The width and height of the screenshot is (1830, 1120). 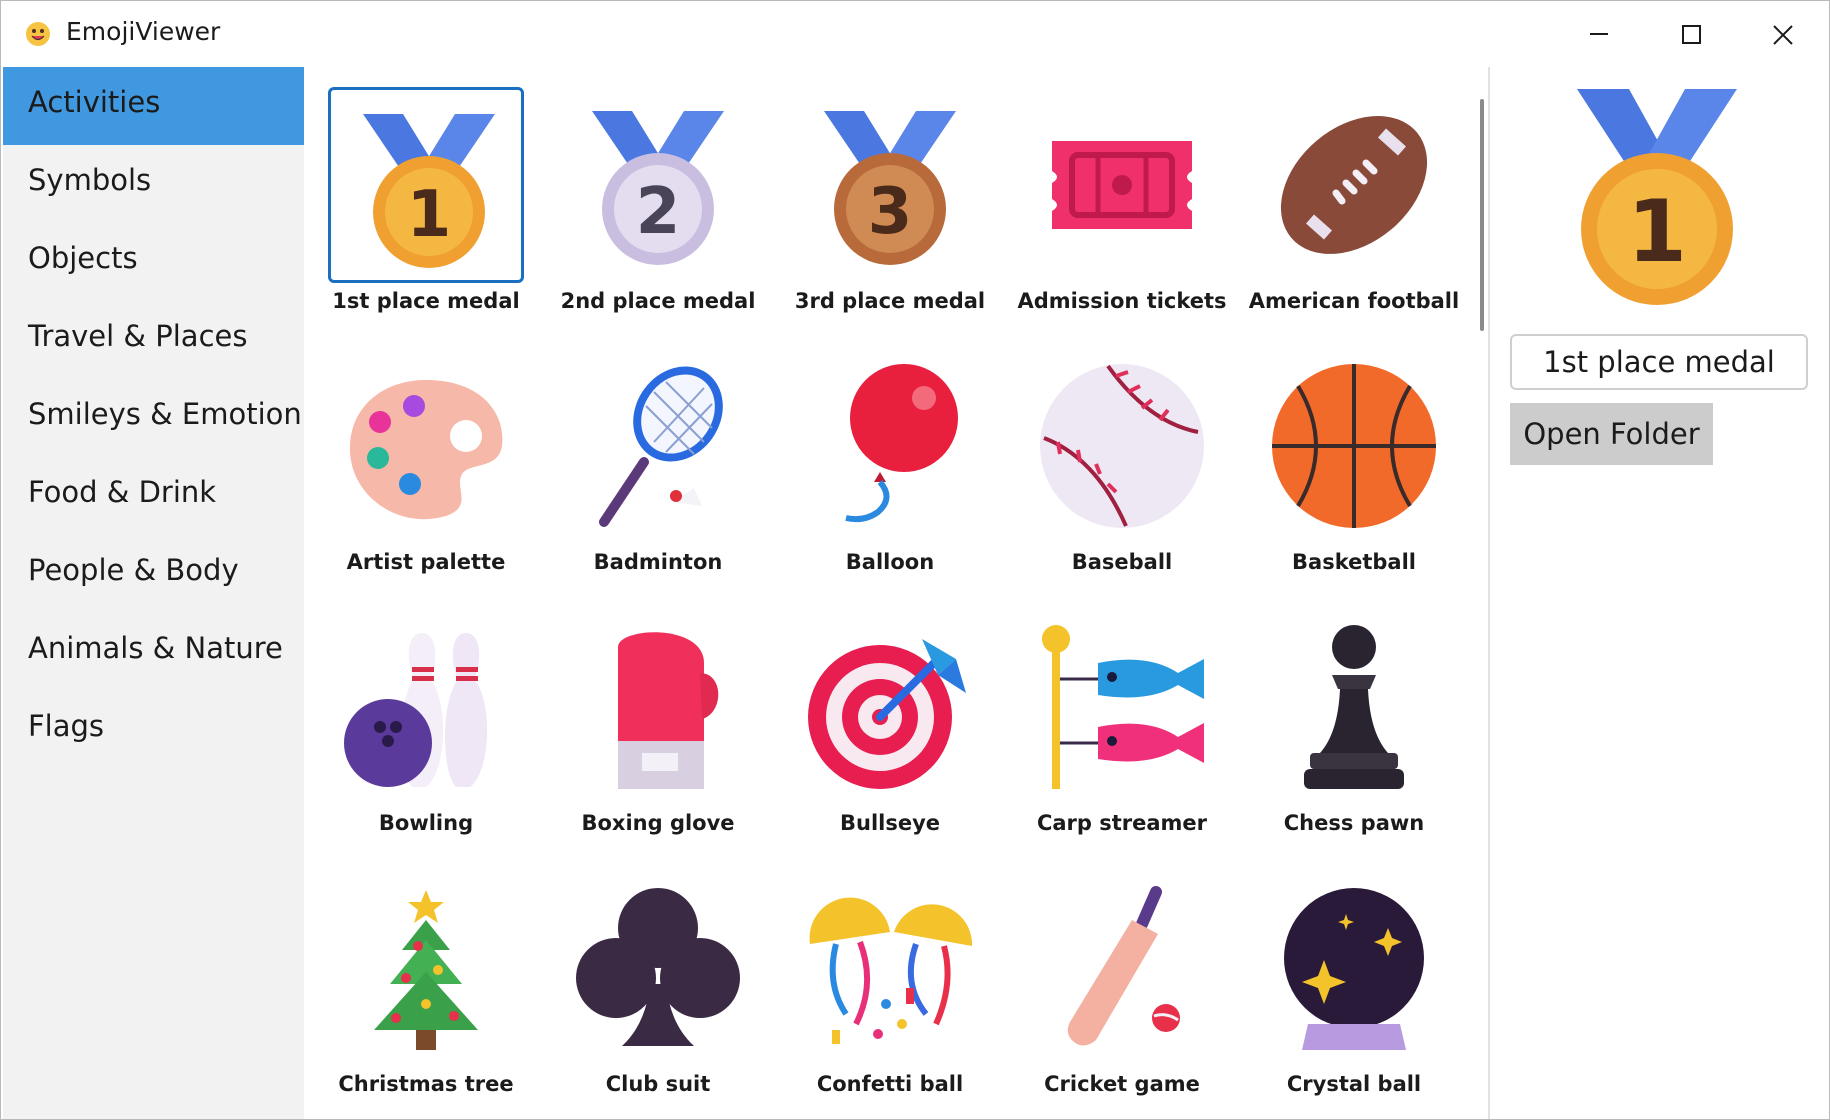 I want to click on nav-item-label: Activities, so click(x=94, y=102).